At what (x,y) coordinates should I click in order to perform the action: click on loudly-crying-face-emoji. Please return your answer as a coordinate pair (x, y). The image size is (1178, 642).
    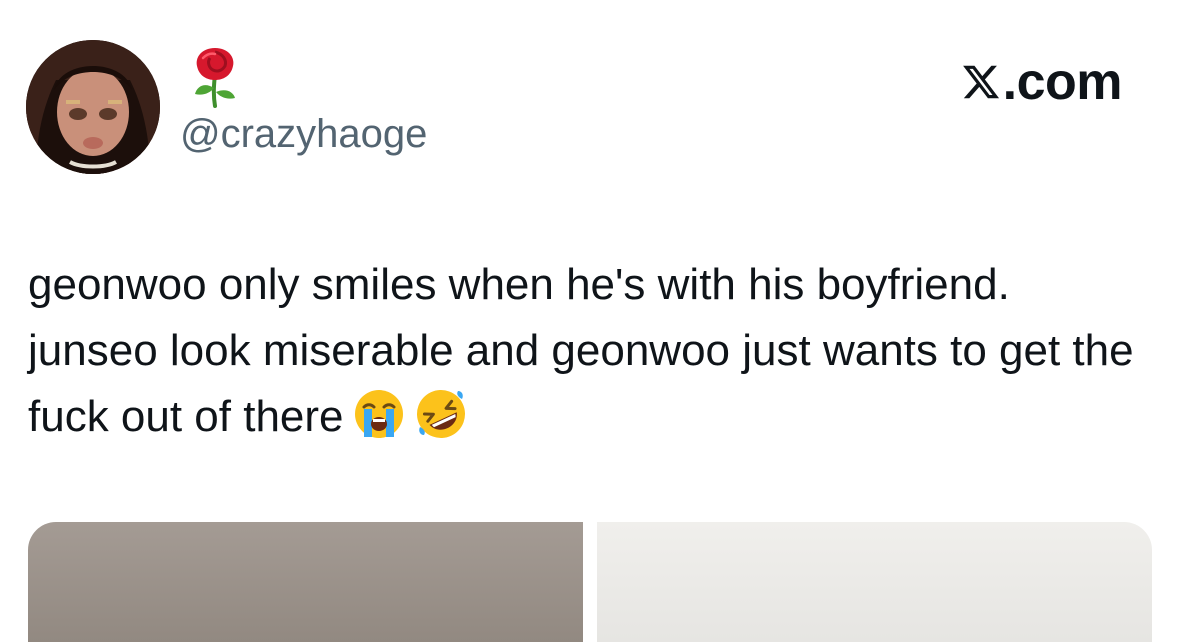
    Looking at the image, I should click on (379, 414).